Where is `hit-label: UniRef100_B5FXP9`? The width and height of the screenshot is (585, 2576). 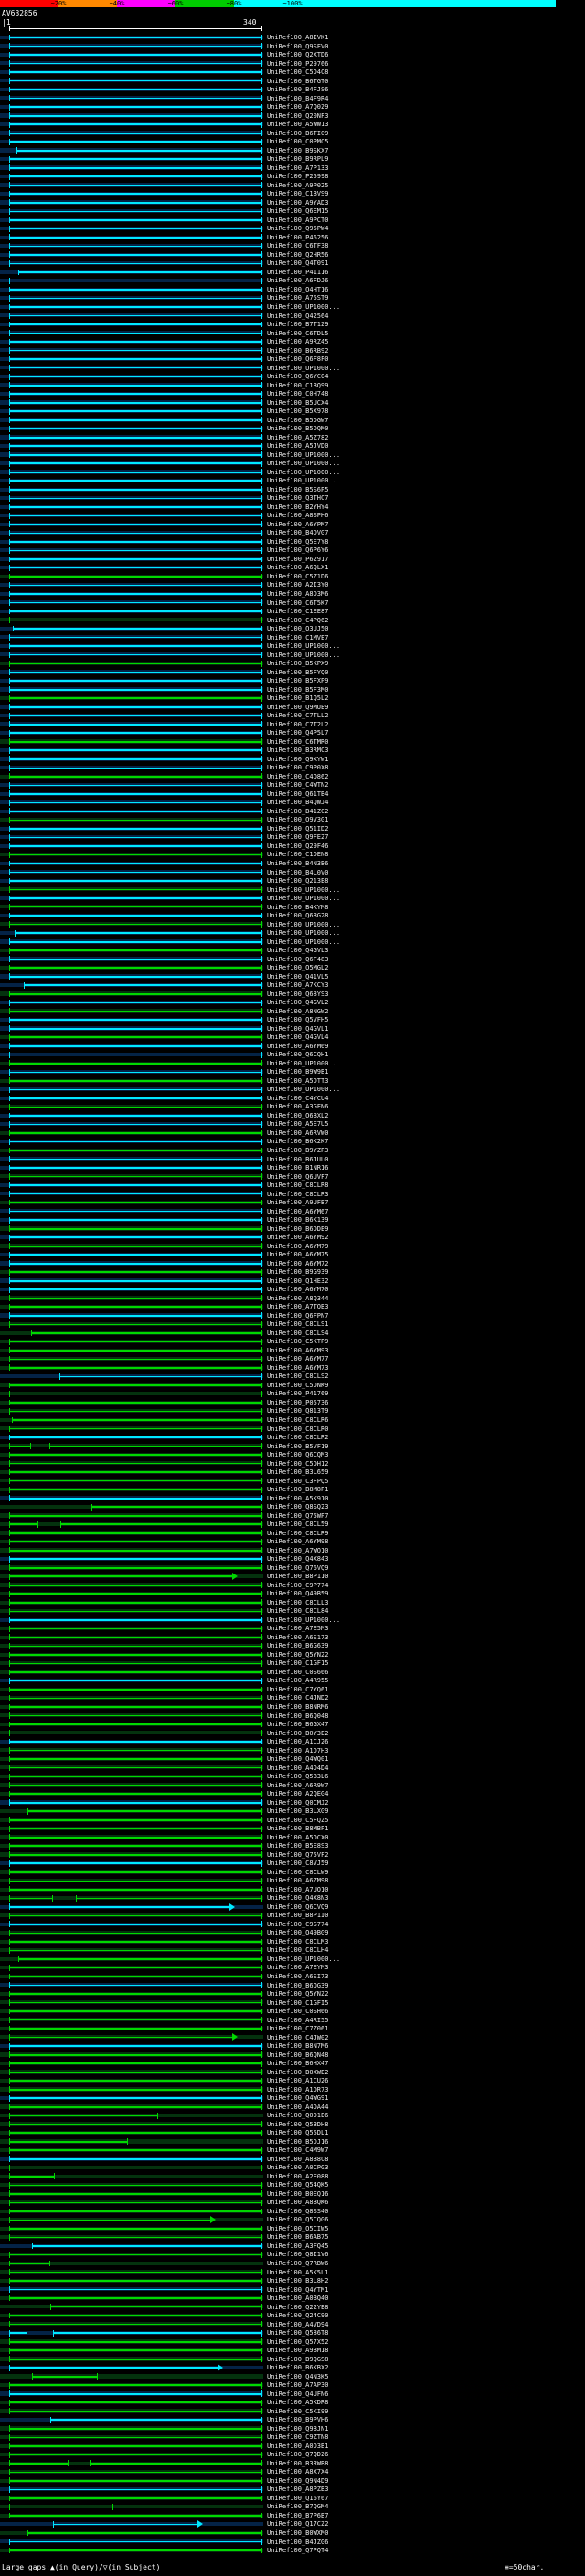 hit-label: UniRef100_B5FXP9 is located at coordinates (298, 680).